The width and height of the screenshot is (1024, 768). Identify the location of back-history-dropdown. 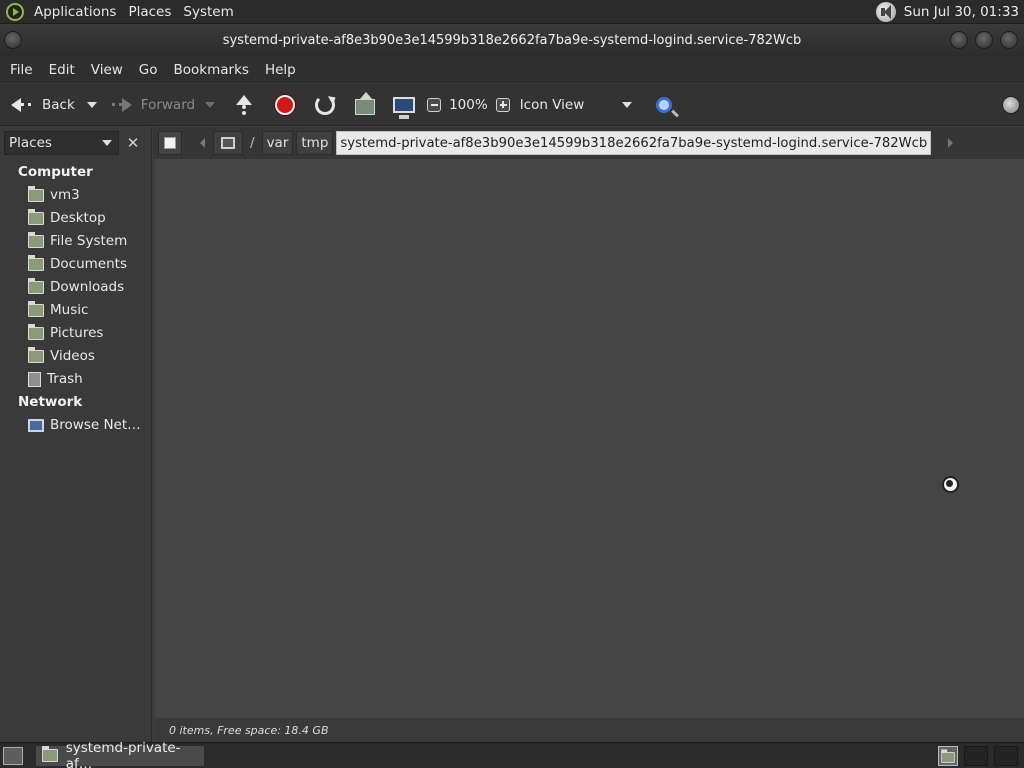
(91, 104).